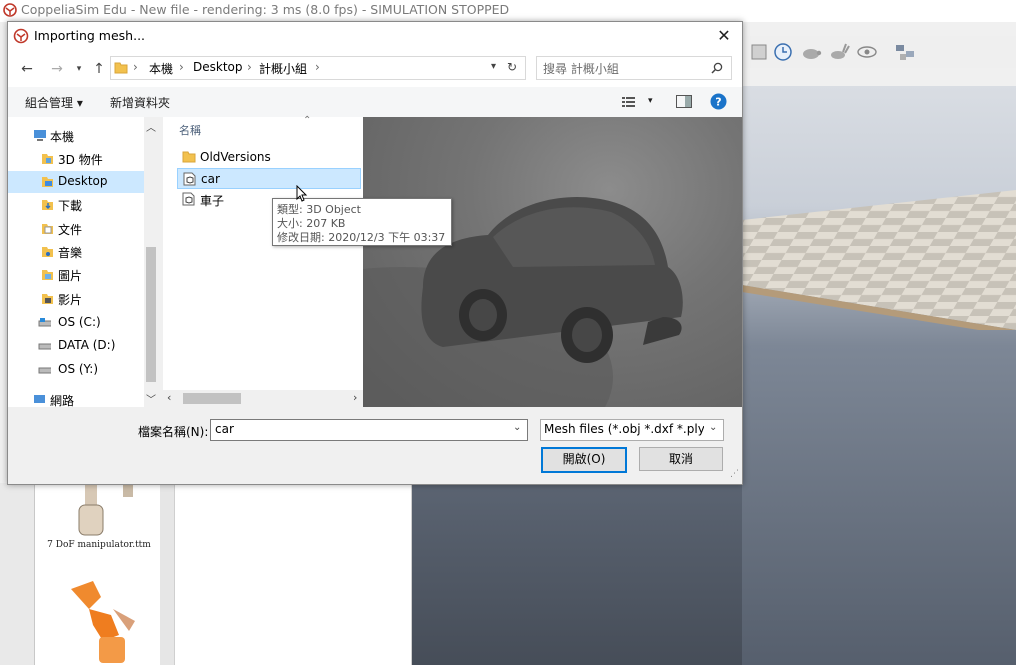 Image resolution: width=1016 pixels, height=665 pixels. What do you see at coordinates (650, 101) in the screenshot?
I see `view-dropdown-icon: ▾` at bounding box center [650, 101].